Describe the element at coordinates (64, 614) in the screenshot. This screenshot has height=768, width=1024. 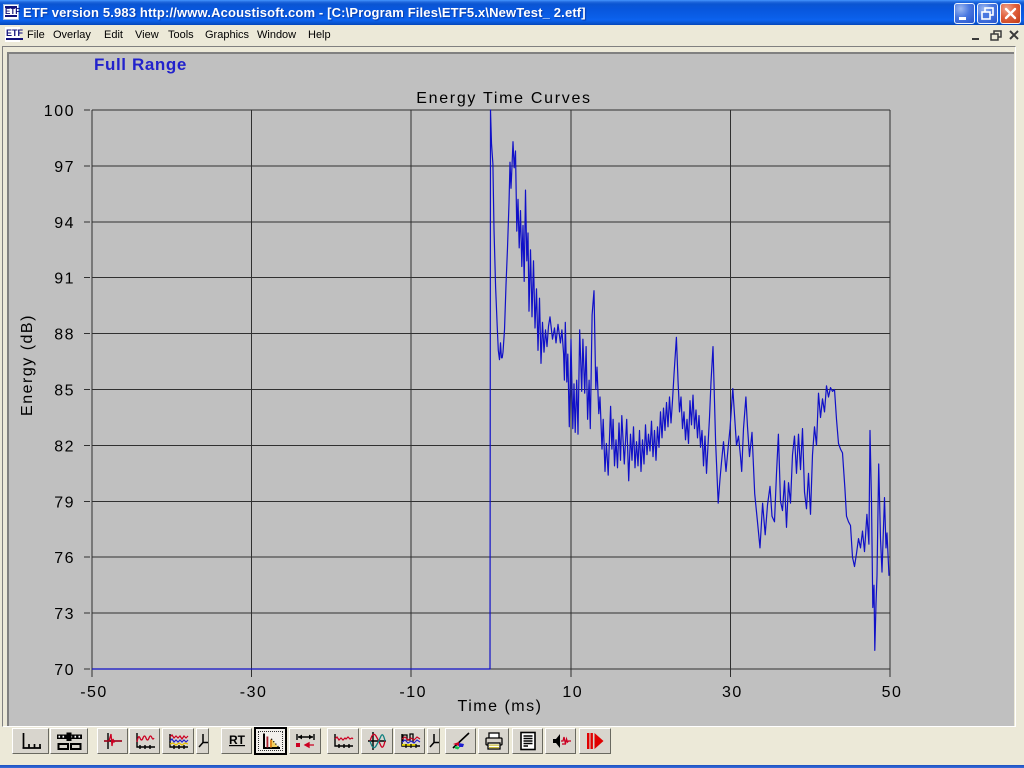
I see `svg-text: 73` at that location.